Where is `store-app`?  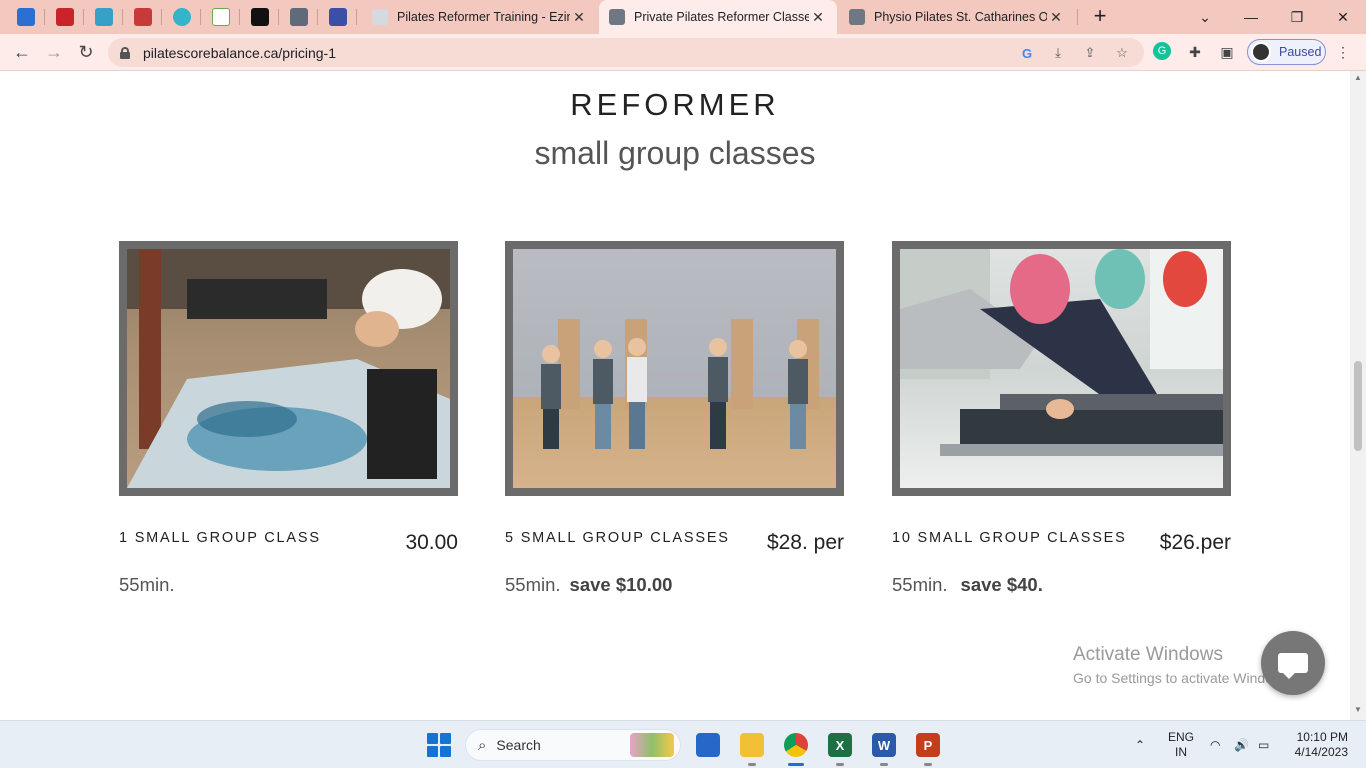 store-app is located at coordinates (708, 745).